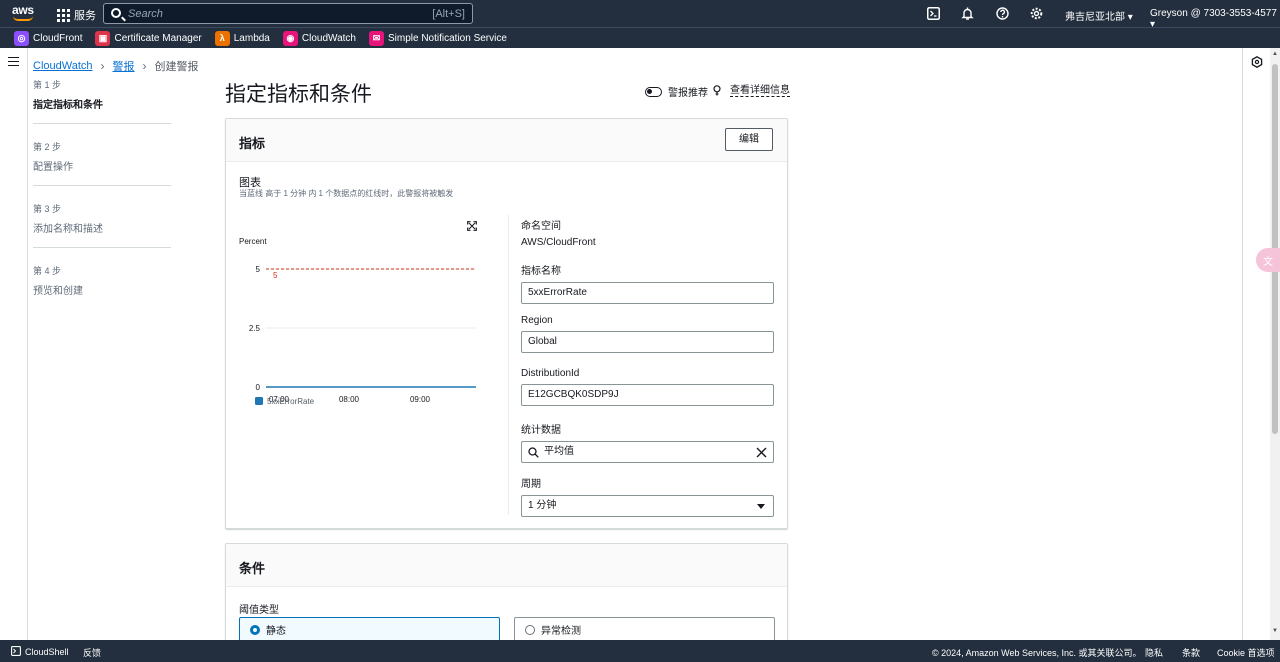 This screenshot has width=1280, height=662. I want to click on step-title: 添加名称和描述, so click(68, 229).